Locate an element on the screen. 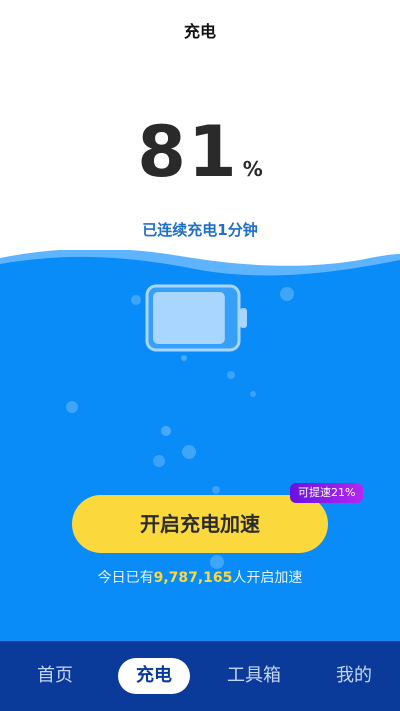  tab-toolbox: 工具箱 is located at coordinates (254, 676).